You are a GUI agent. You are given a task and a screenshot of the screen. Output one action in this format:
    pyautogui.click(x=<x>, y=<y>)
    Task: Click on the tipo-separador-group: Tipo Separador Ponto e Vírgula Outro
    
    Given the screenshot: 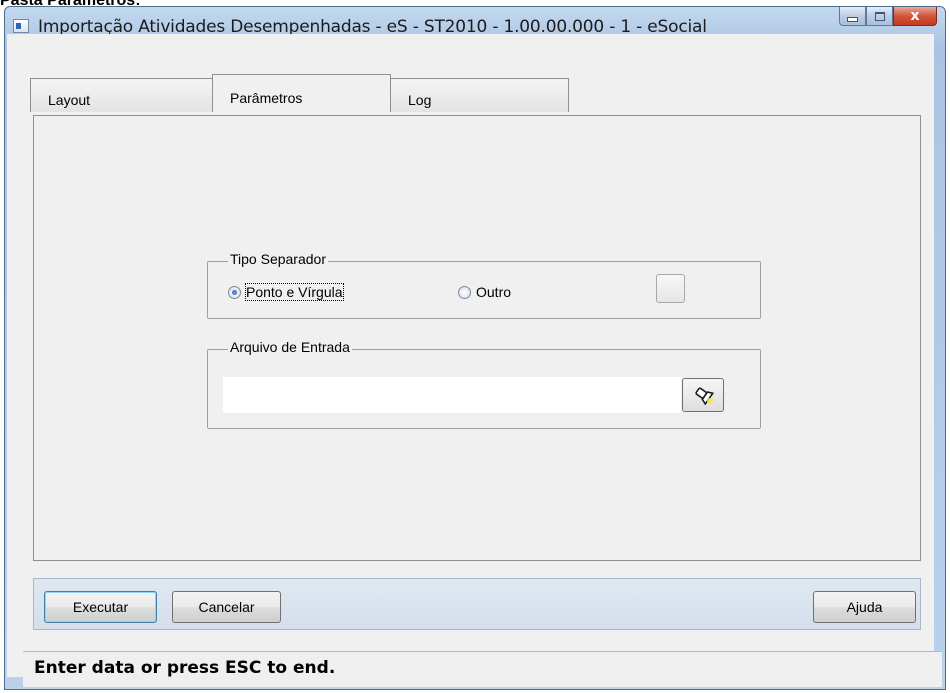 What is the action you would take?
    pyautogui.click(x=484, y=285)
    